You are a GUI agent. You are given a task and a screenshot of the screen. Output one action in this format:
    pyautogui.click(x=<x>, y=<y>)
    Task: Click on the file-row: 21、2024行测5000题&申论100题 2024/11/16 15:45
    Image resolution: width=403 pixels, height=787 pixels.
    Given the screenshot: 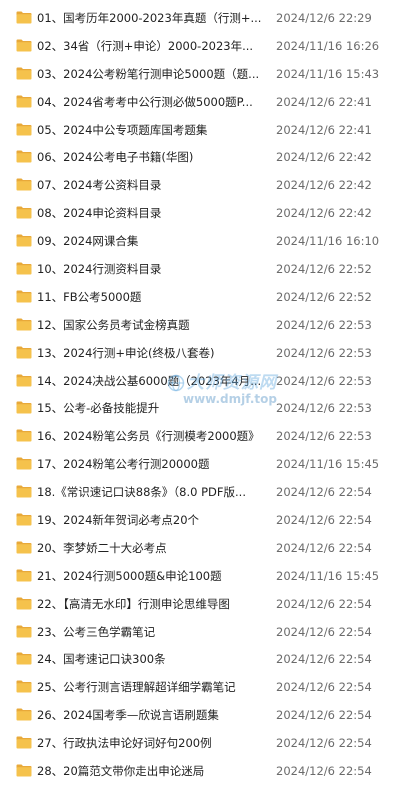 What is the action you would take?
    pyautogui.click(x=201, y=576)
    